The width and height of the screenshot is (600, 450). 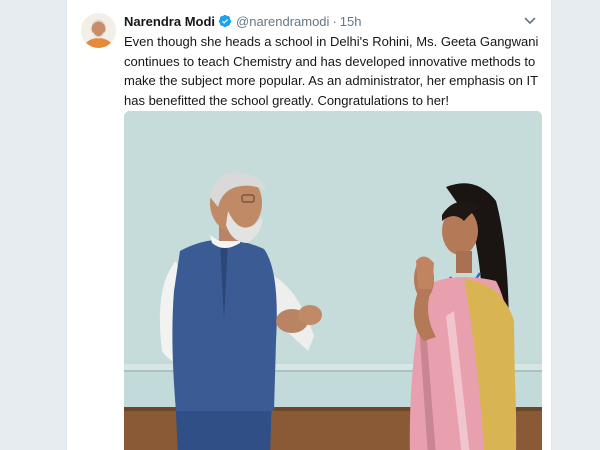 What do you see at coordinates (530, 21) in the screenshot?
I see `chevron-down-icon` at bounding box center [530, 21].